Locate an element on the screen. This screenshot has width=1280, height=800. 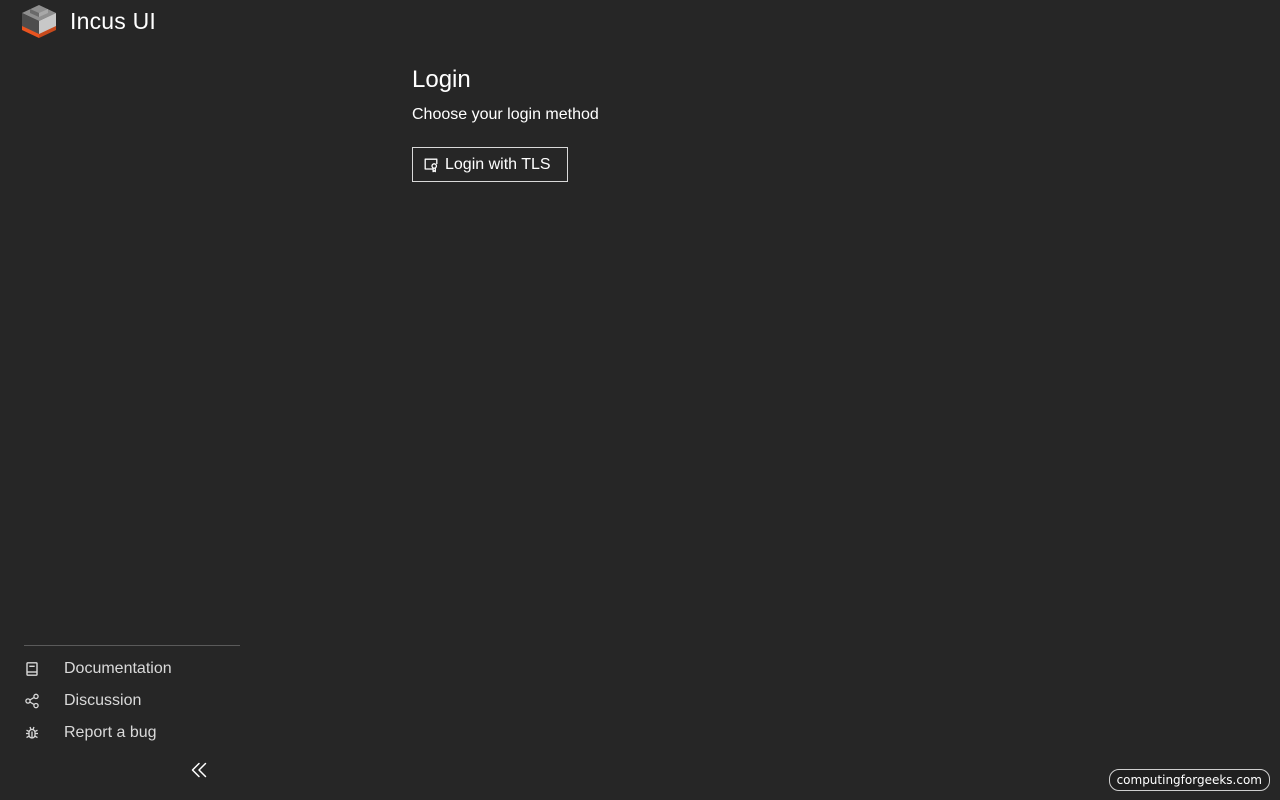
app-title: Incus UI is located at coordinates (113, 21).